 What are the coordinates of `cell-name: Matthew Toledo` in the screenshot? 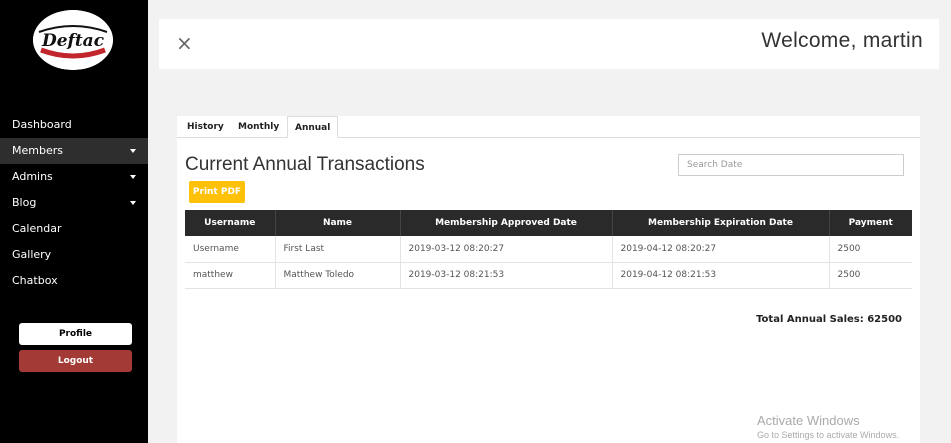 It's located at (338, 275).